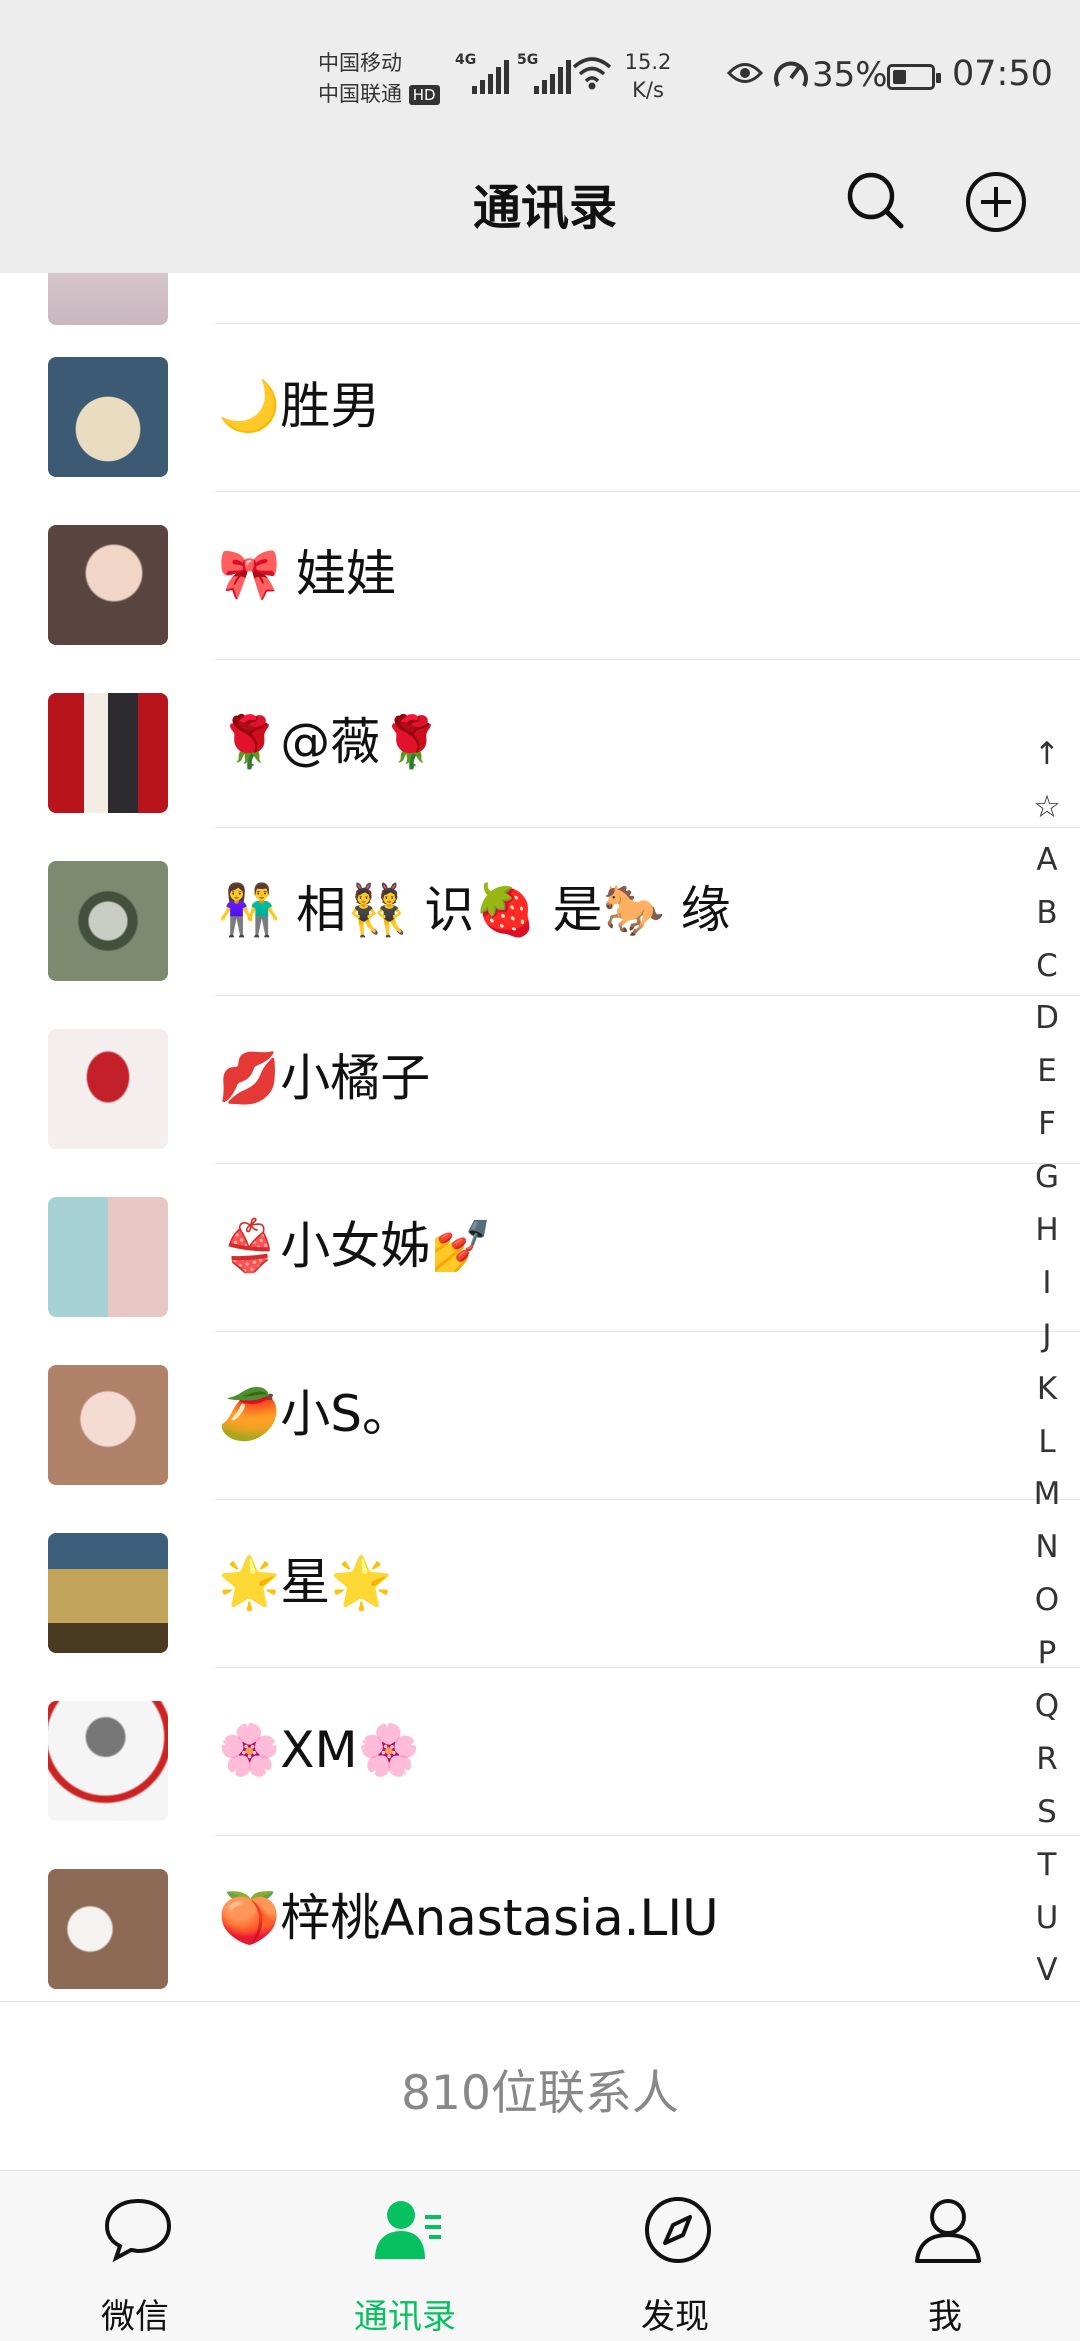 The image size is (1080, 2341). I want to click on chat-bubble-icon, so click(138, 2230).